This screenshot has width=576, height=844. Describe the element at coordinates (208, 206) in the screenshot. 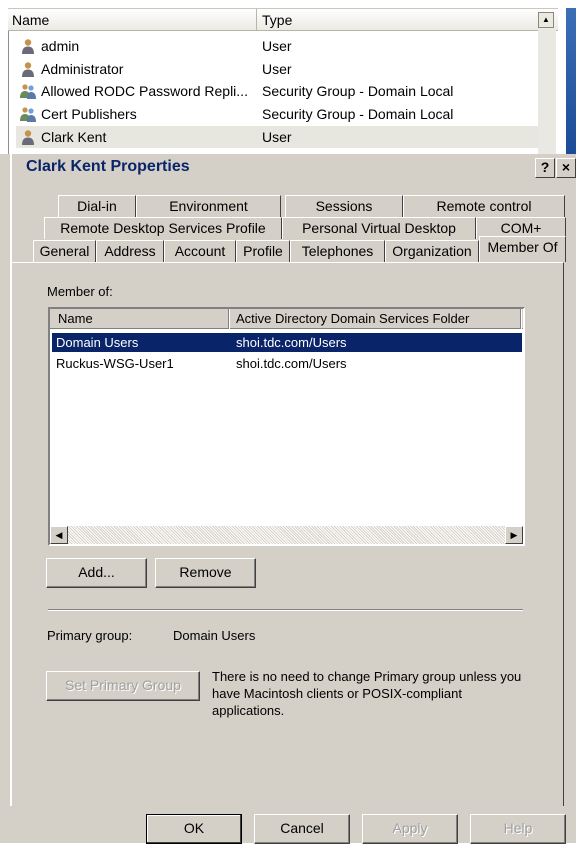

I see `tab-environment: Environment` at that location.